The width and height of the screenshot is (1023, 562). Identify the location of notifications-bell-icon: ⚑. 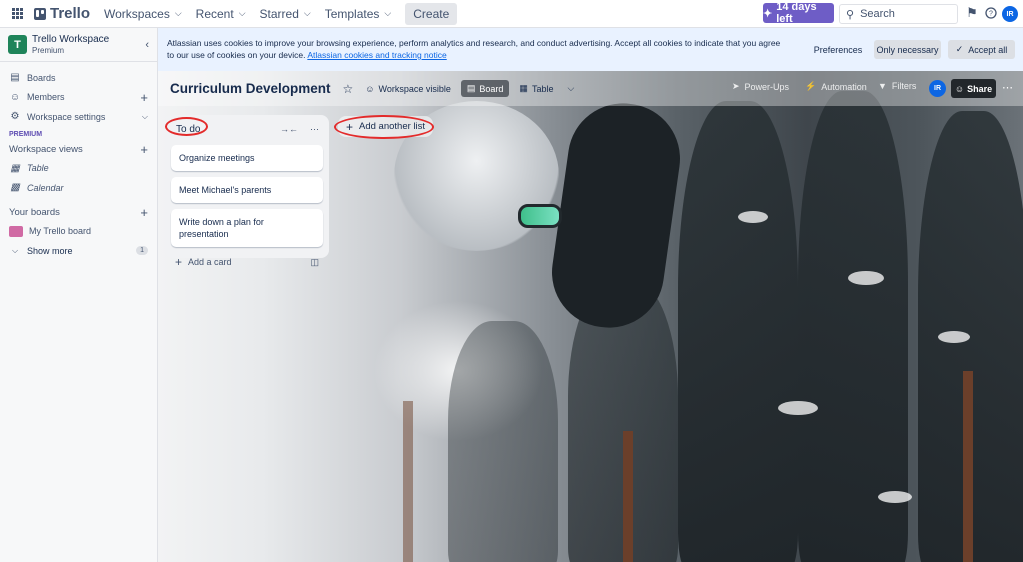
(972, 12).